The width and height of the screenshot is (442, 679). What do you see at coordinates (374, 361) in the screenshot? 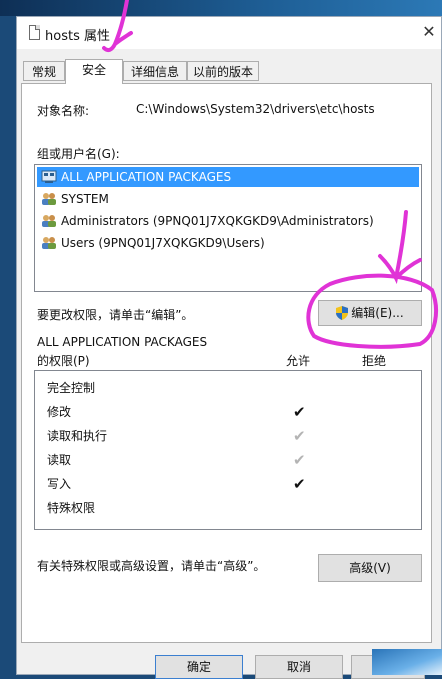
I see `deny-column-header: 拒绝` at bounding box center [374, 361].